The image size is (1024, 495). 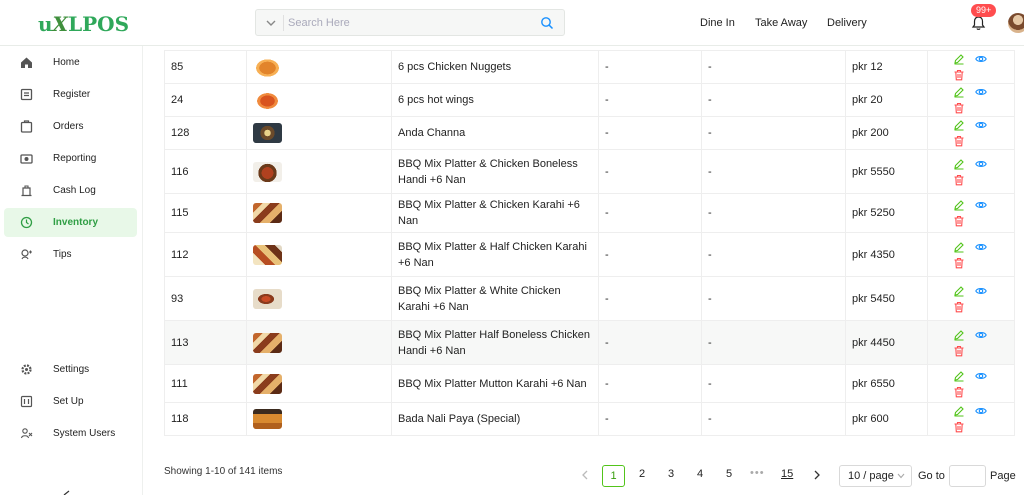 What do you see at coordinates (70, 369) in the screenshot?
I see `sidebar-item-settings: Settings` at bounding box center [70, 369].